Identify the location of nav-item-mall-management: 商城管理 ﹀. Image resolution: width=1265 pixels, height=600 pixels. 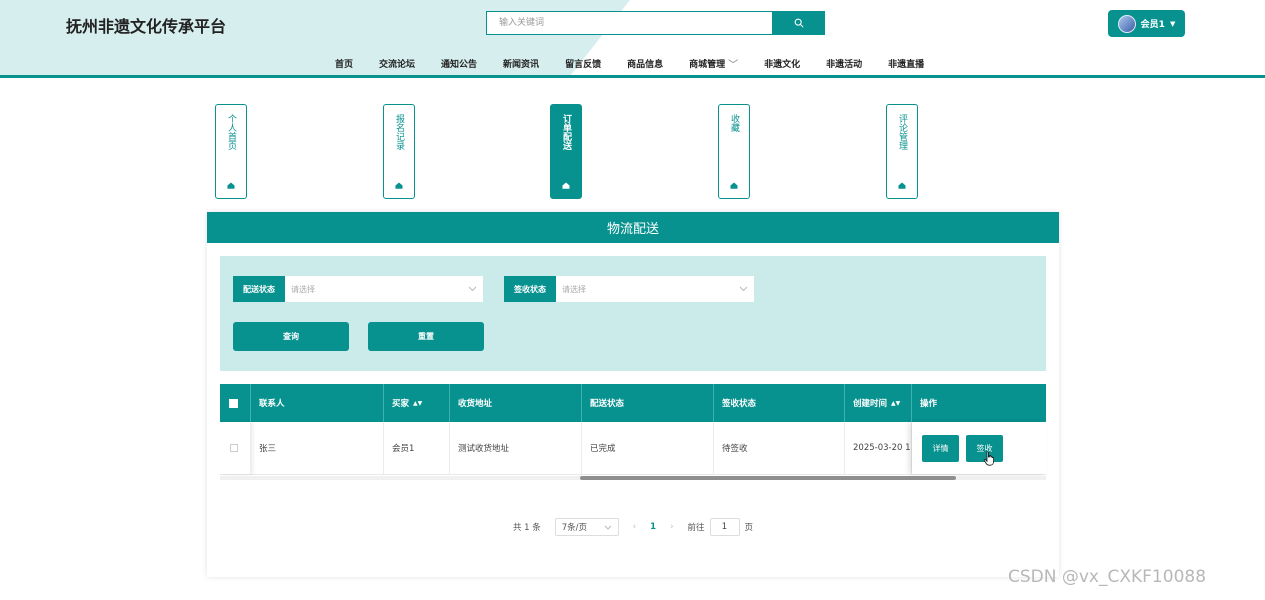
(713, 63).